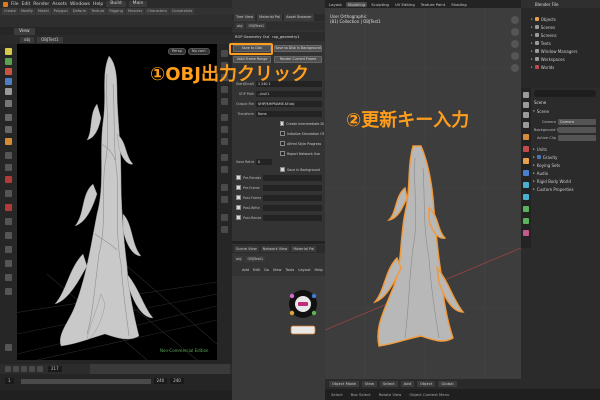  Describe the element at coordinates (289, 103) in the screenshot. I see `output-file-field: $HIP/$HIPNAME.$F.obj` at that location.